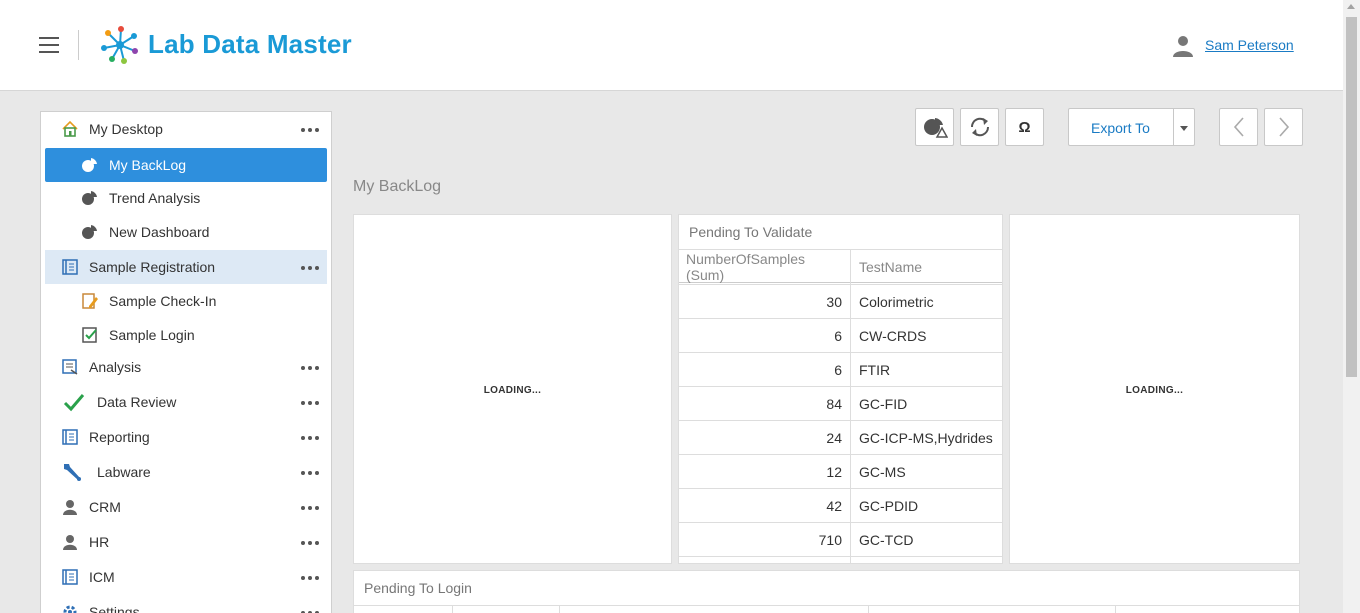 Image resolution: width=1360 pixels, height=613 pixels. Describe the element at coordinates (186, 604) in the screenshot. I see `sidebar-item-settings: Settings` at that location.